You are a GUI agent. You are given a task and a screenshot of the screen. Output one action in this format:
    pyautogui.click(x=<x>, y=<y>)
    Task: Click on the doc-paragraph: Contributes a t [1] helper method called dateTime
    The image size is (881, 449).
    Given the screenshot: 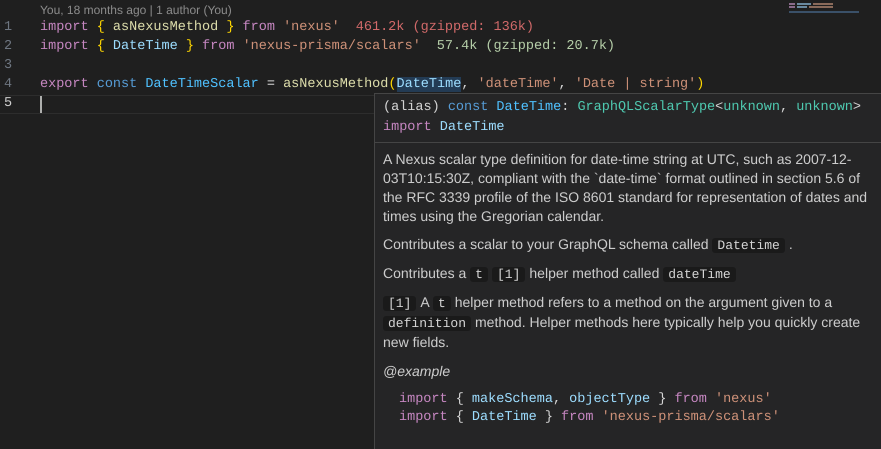 What is the action you would take?
    pyautogui.click(x=627, y=274)
    